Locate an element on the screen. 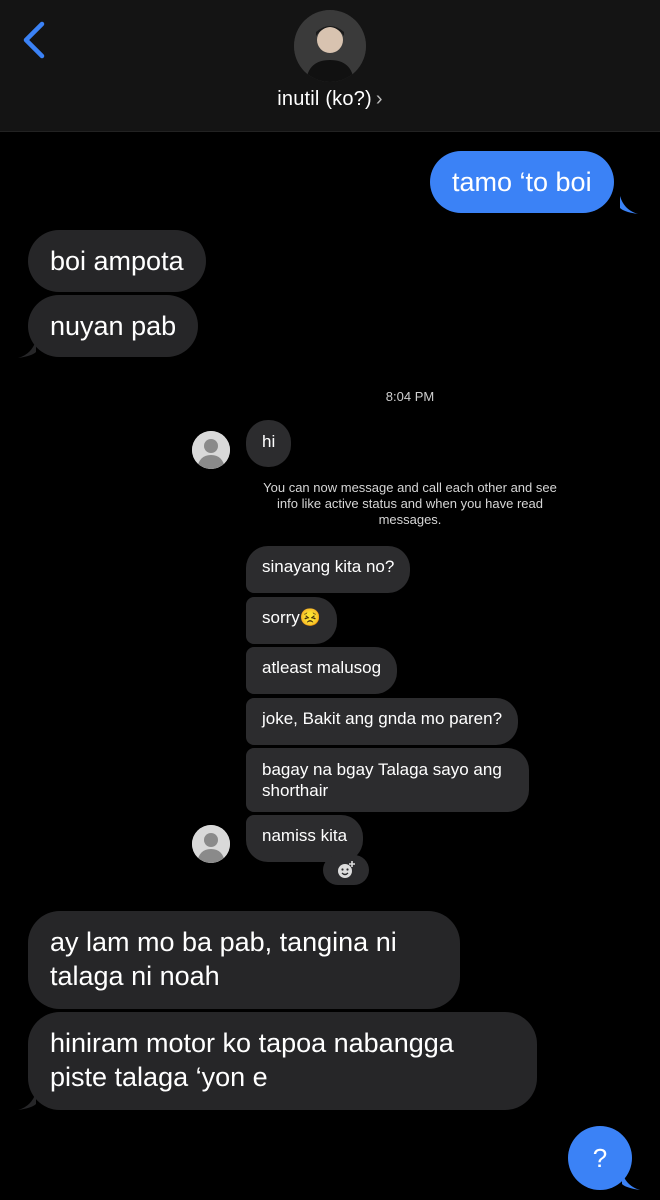  message-text: tamo ‘to boi is located at coordinates (522, 182).